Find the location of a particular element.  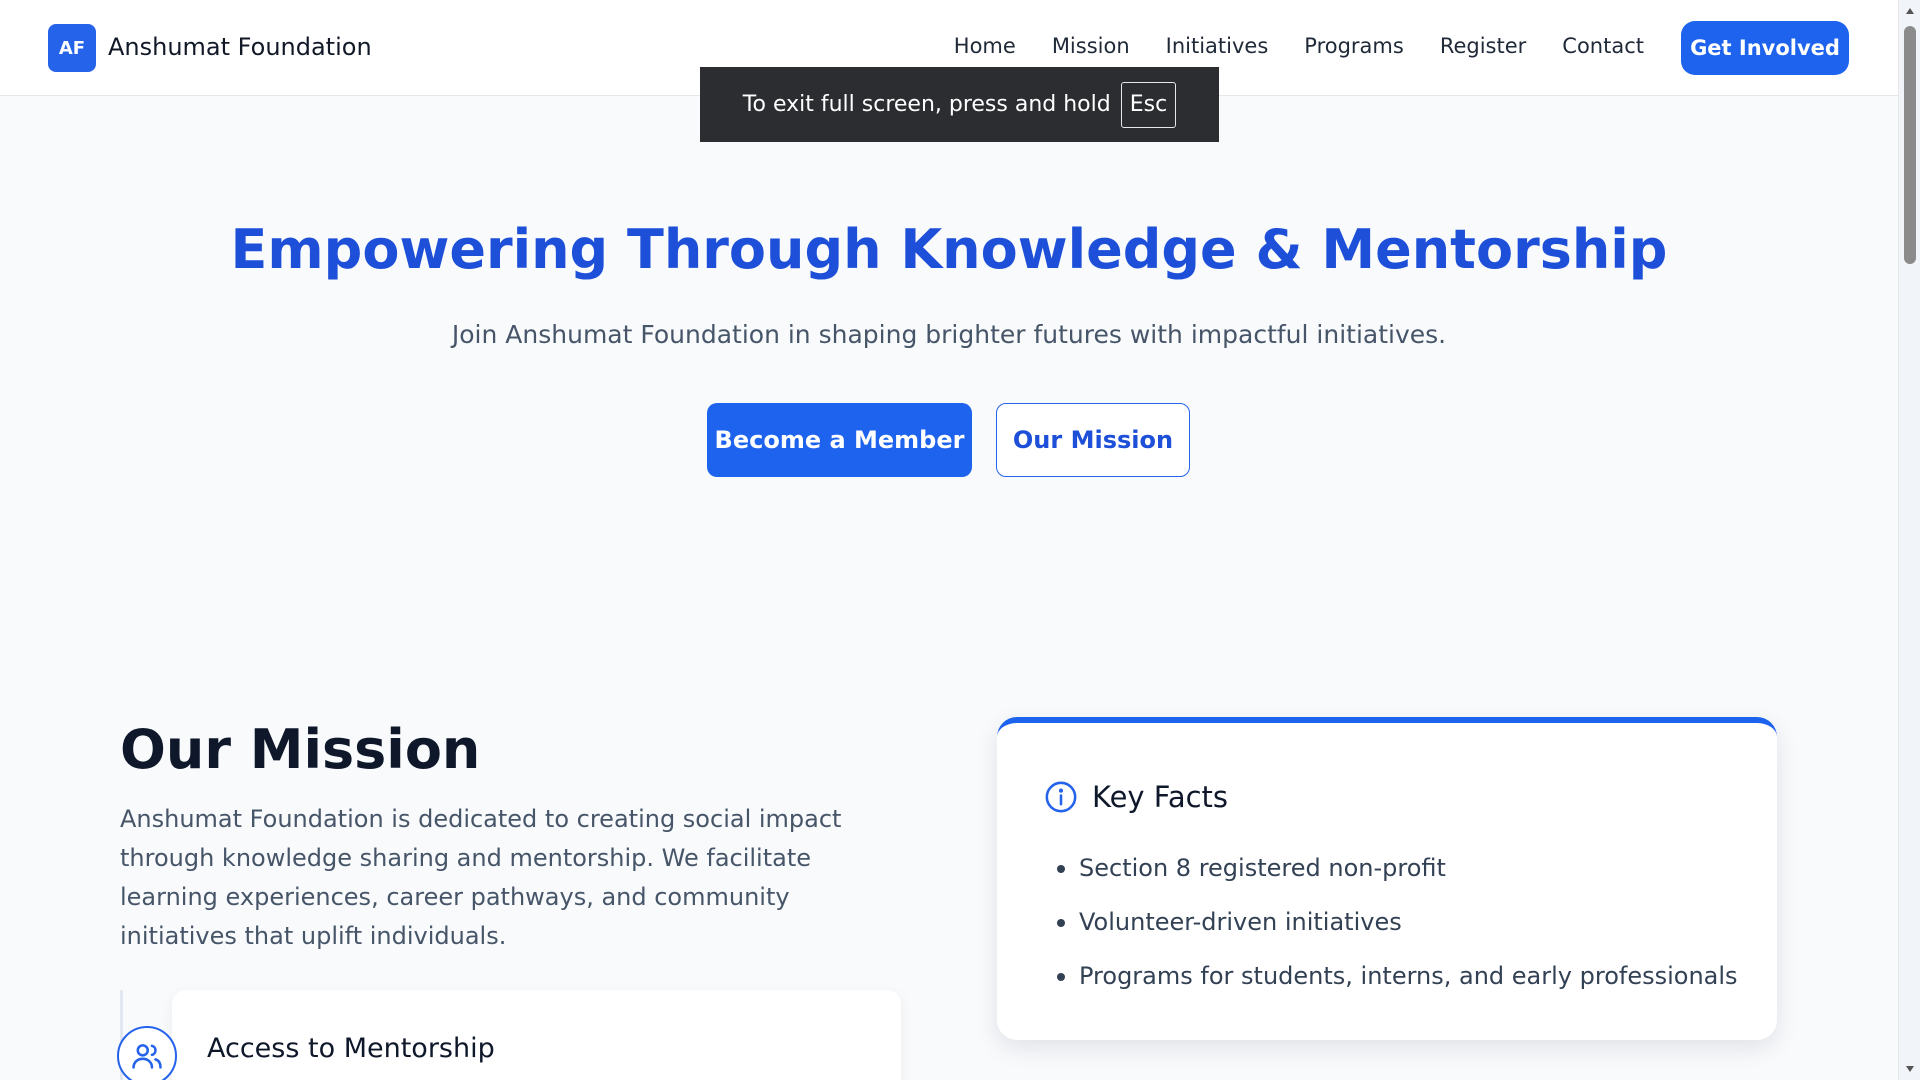

brand-name: Anshumat Foundation is located at coordinates (240, 47).